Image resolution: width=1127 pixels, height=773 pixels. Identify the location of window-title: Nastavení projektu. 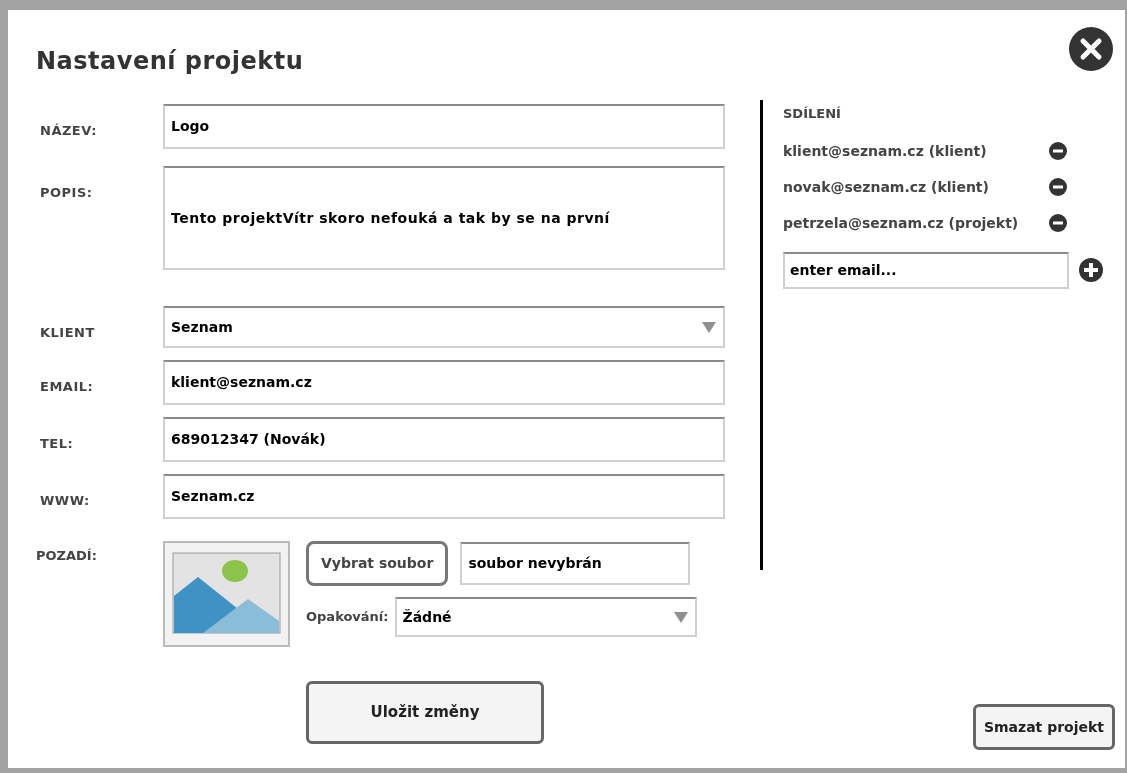
(170, 61).